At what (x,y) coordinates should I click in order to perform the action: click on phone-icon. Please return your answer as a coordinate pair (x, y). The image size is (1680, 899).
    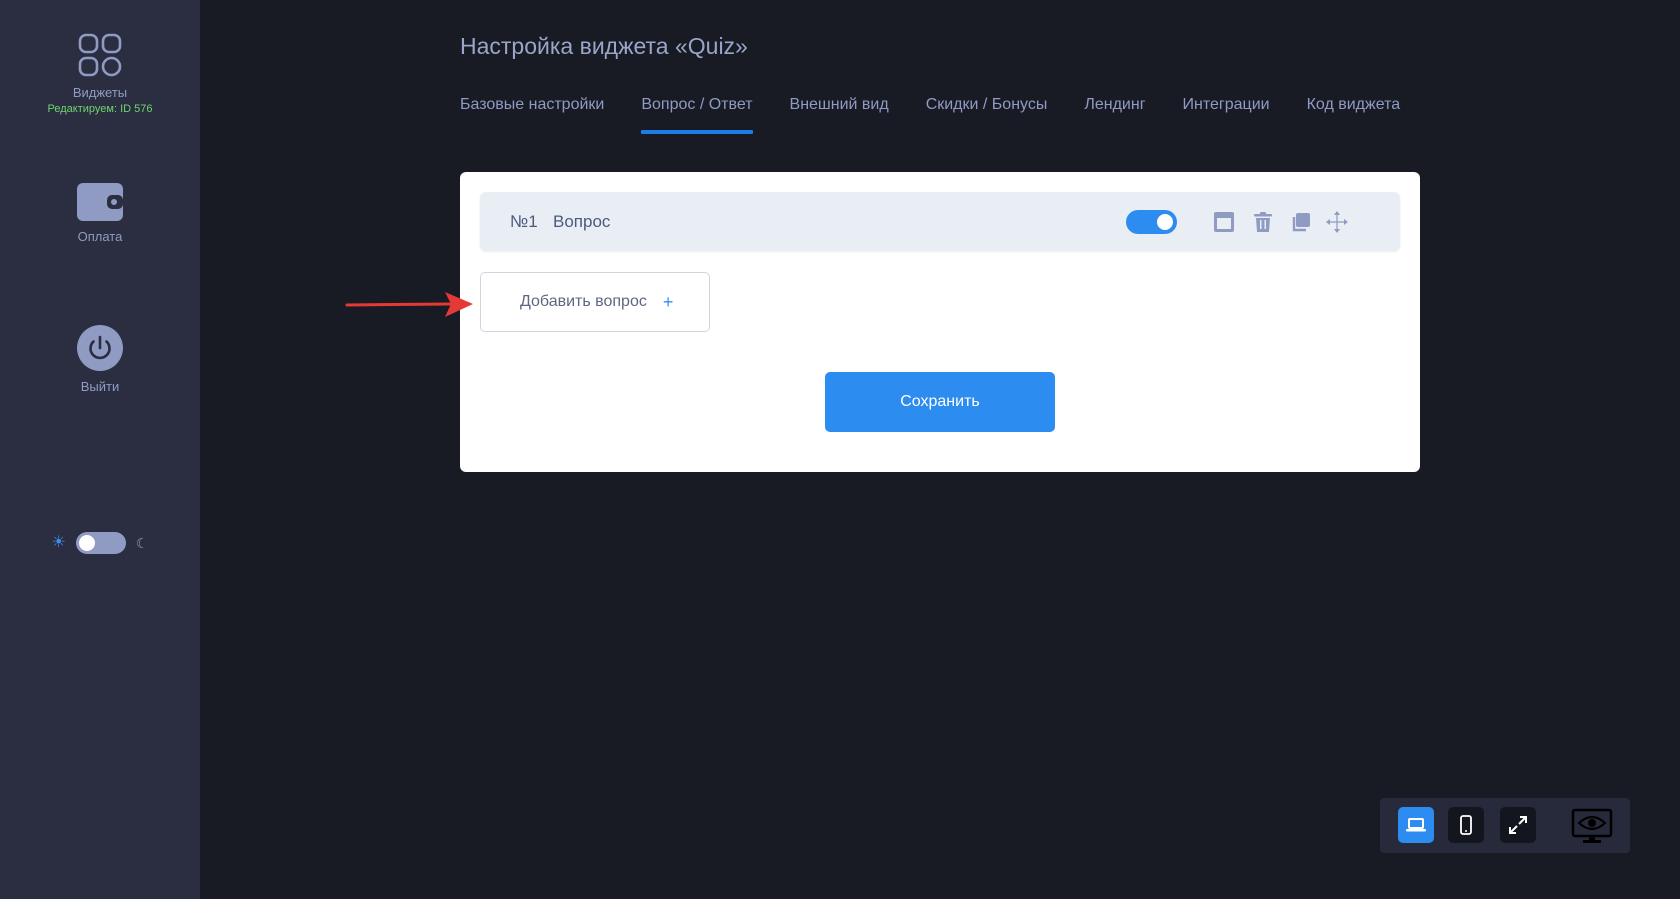
    Looking at the image, I should click on (1466, 825).